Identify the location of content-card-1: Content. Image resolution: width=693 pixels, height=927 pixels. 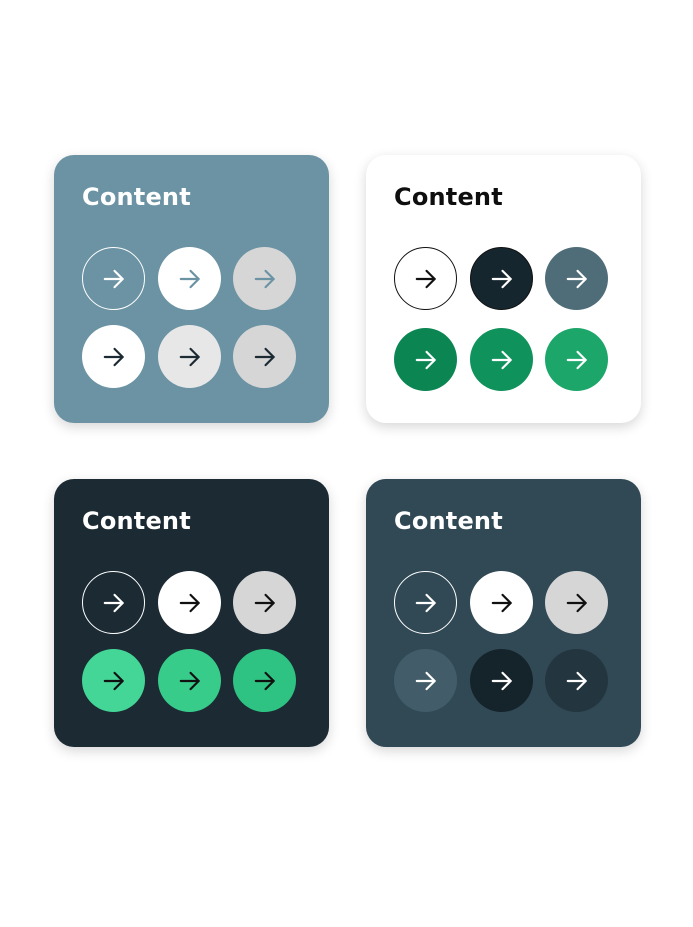
(191, 289).